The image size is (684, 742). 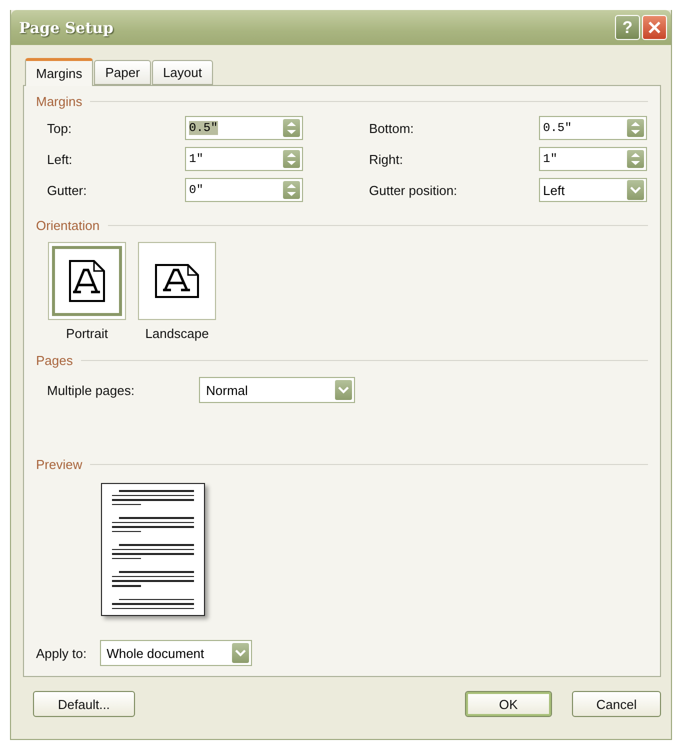 I want to click on field-label: Bottom:, so click(x=392, y=128).